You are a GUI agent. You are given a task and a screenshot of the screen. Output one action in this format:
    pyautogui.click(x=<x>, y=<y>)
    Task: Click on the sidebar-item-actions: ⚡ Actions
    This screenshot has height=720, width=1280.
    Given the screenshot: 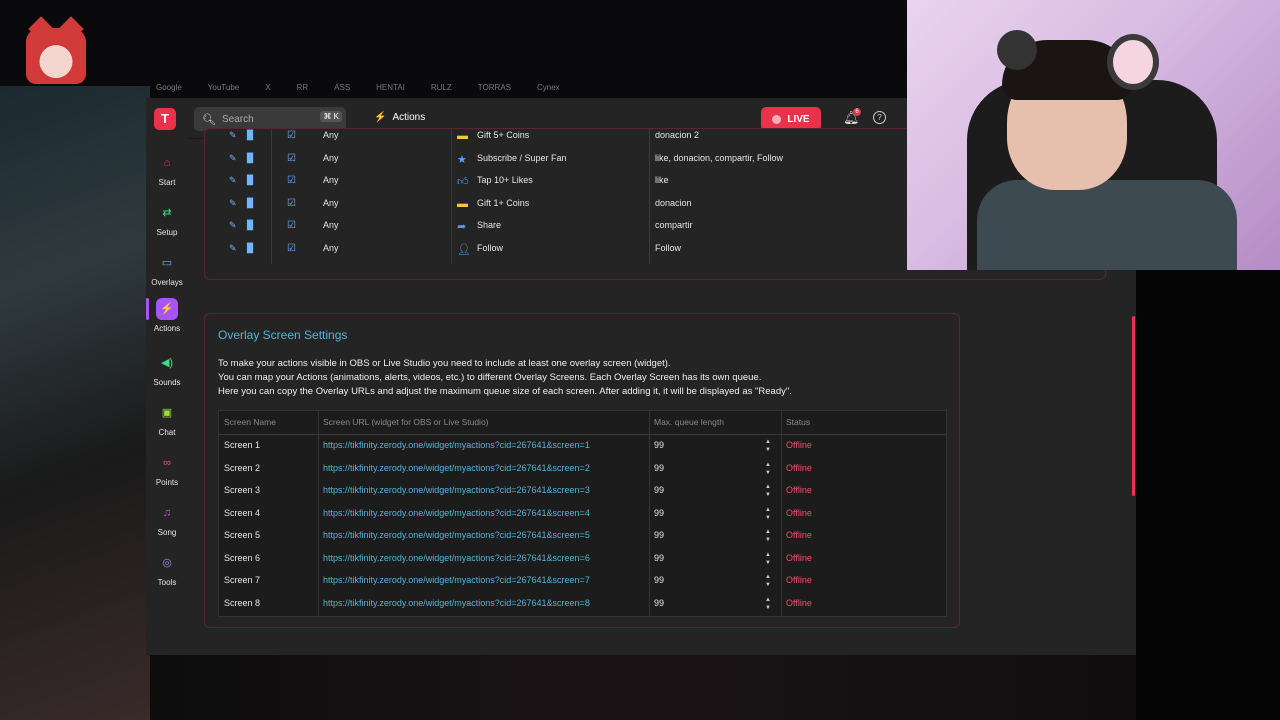 What is the action you would take?
    pyautogui.click(x=167, y=315)
    